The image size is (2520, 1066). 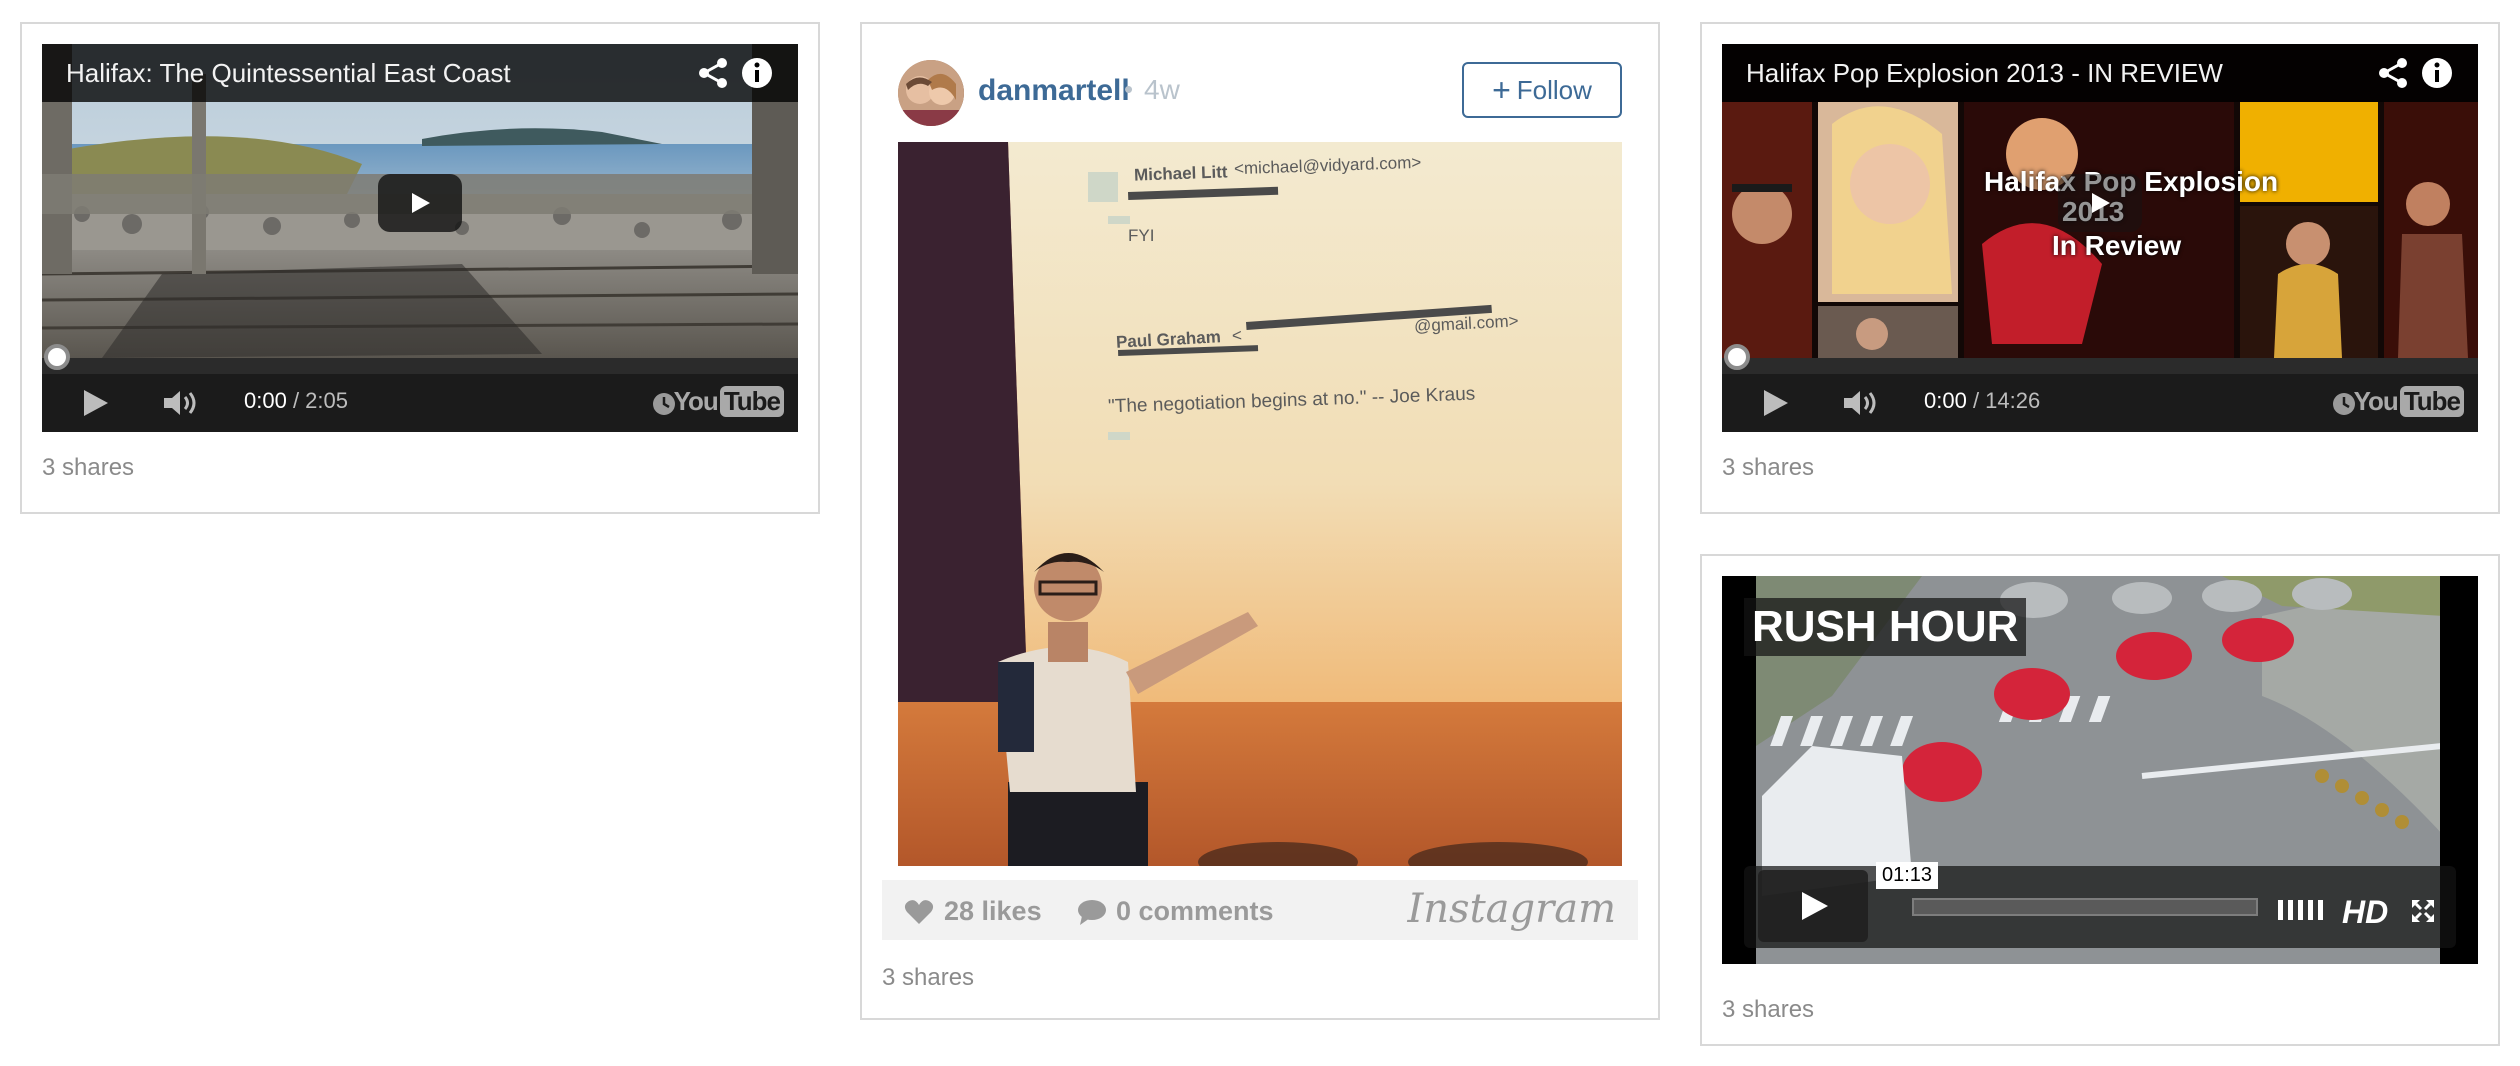 What do you see at coordinates (1501, 90) in the screenshot?
I see `plus-icon: +` at bounding box center [1501, 90].